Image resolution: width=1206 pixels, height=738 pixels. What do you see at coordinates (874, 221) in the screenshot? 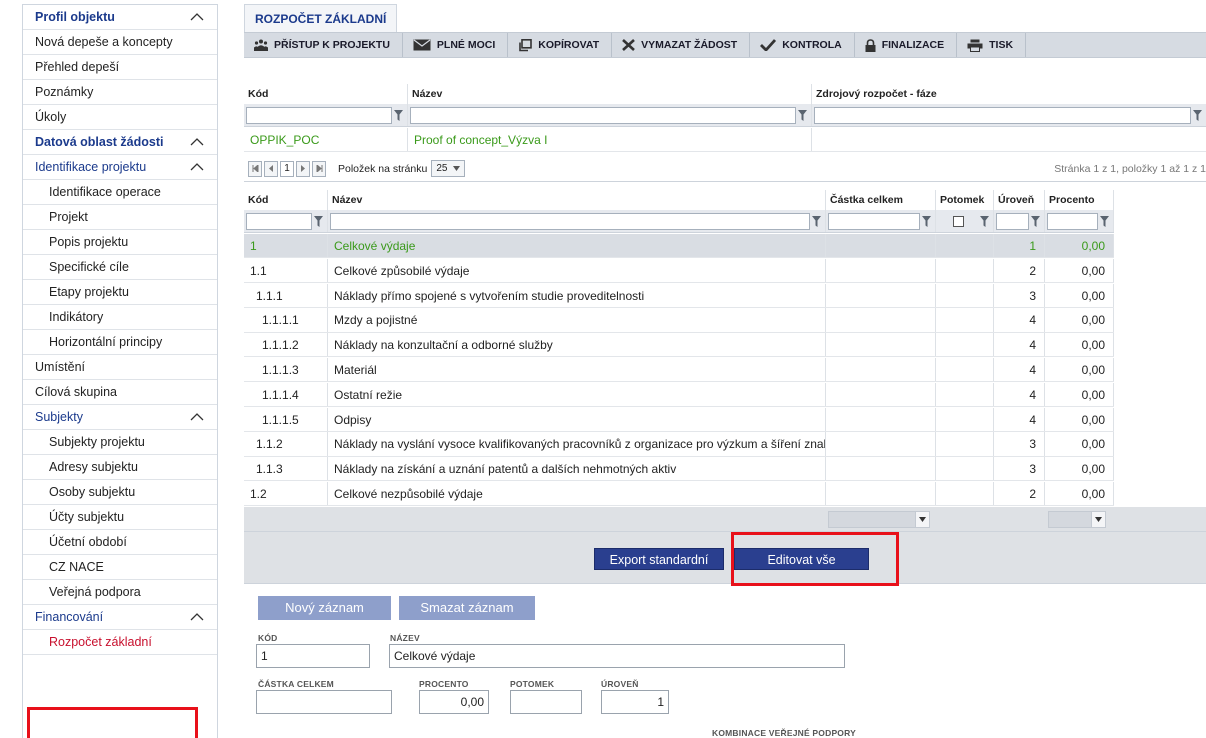
I see `filter-castka-celkem-input` at bounding box center [874, 221].